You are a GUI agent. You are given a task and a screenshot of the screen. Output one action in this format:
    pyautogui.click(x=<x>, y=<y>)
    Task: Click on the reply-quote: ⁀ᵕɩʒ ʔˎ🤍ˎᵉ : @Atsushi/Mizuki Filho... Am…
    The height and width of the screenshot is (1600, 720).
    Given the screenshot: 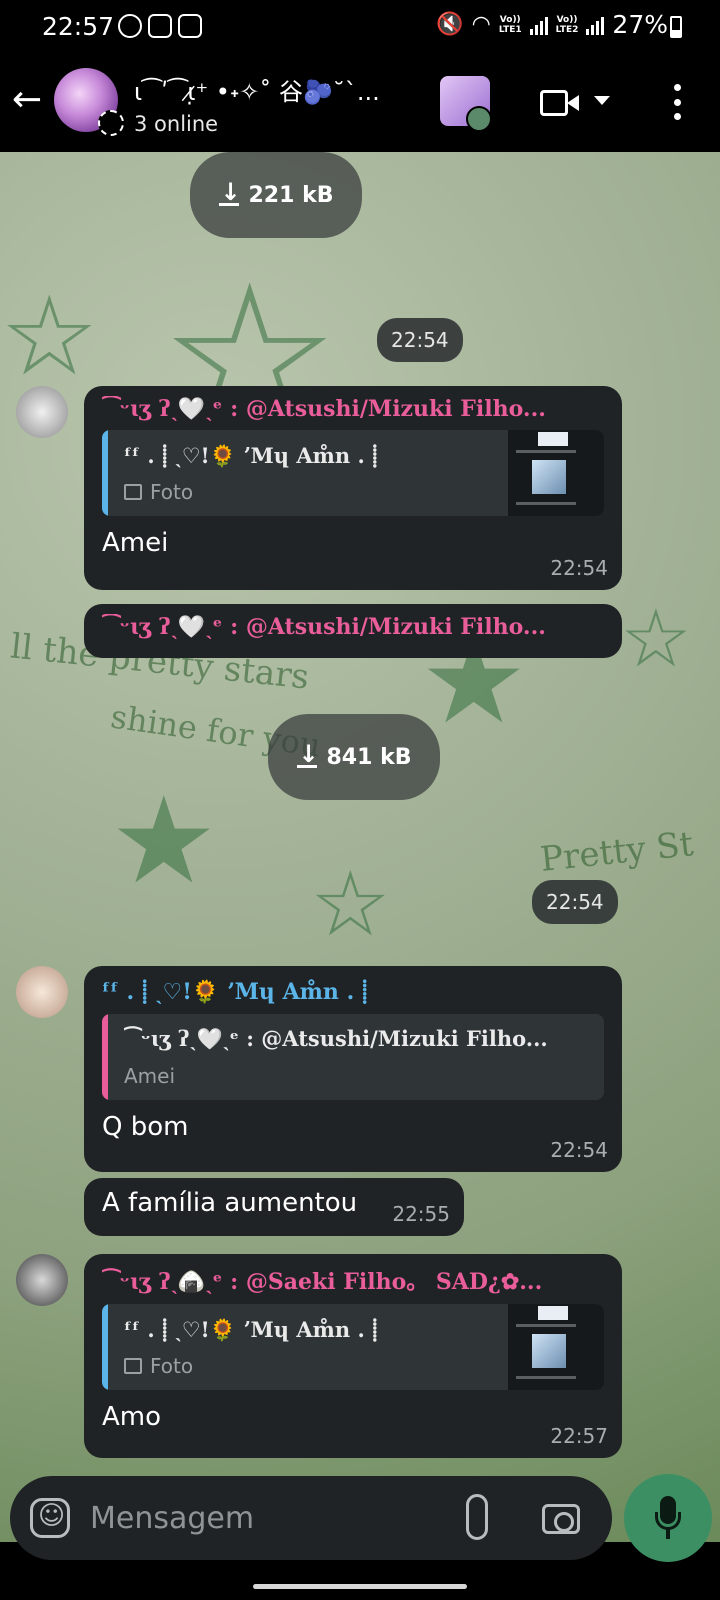 What is the action you would take?
    pyautogui.click(x=353, y=1057)
    